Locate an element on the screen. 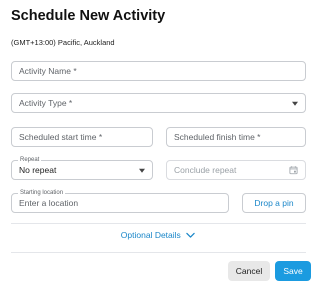  activity-type-placeholder: Activity Type * is located at coordinates (46, 103).